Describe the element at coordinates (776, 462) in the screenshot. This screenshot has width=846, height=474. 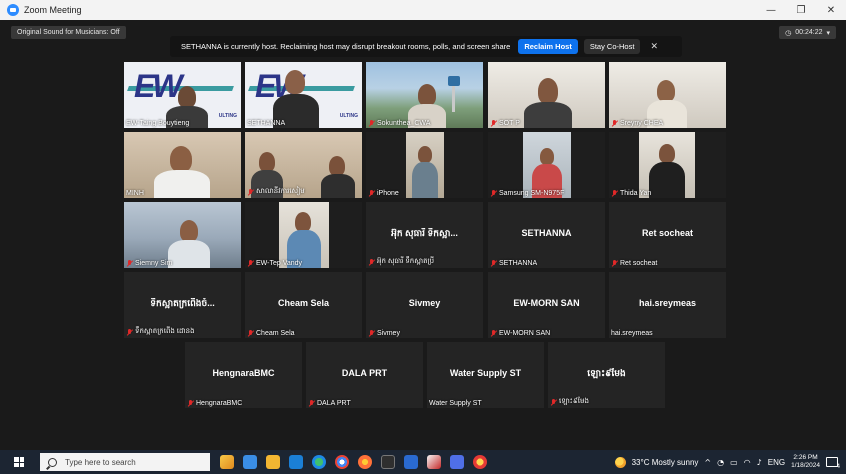
I see `language-indicator: ENG` at that location.